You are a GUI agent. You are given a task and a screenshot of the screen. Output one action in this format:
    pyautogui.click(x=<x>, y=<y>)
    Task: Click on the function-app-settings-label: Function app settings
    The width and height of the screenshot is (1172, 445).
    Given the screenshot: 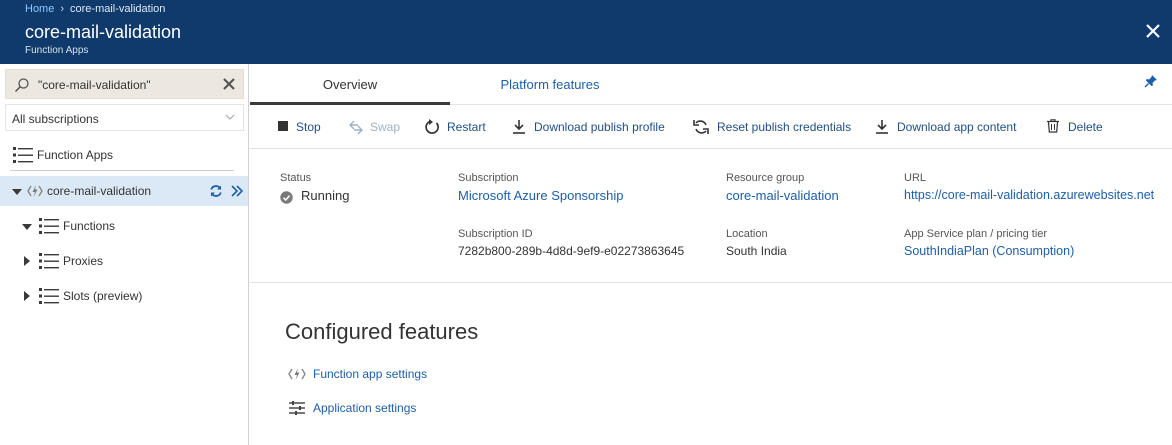 What is the action you would take?
    pyautogui.click(x=370, y=374)
    